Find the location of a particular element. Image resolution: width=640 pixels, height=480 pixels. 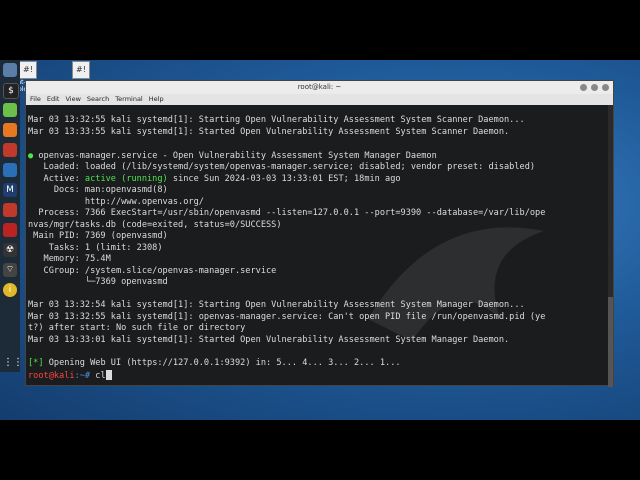

window-title: root@kali: ~ is located at coordinates (319, 87).